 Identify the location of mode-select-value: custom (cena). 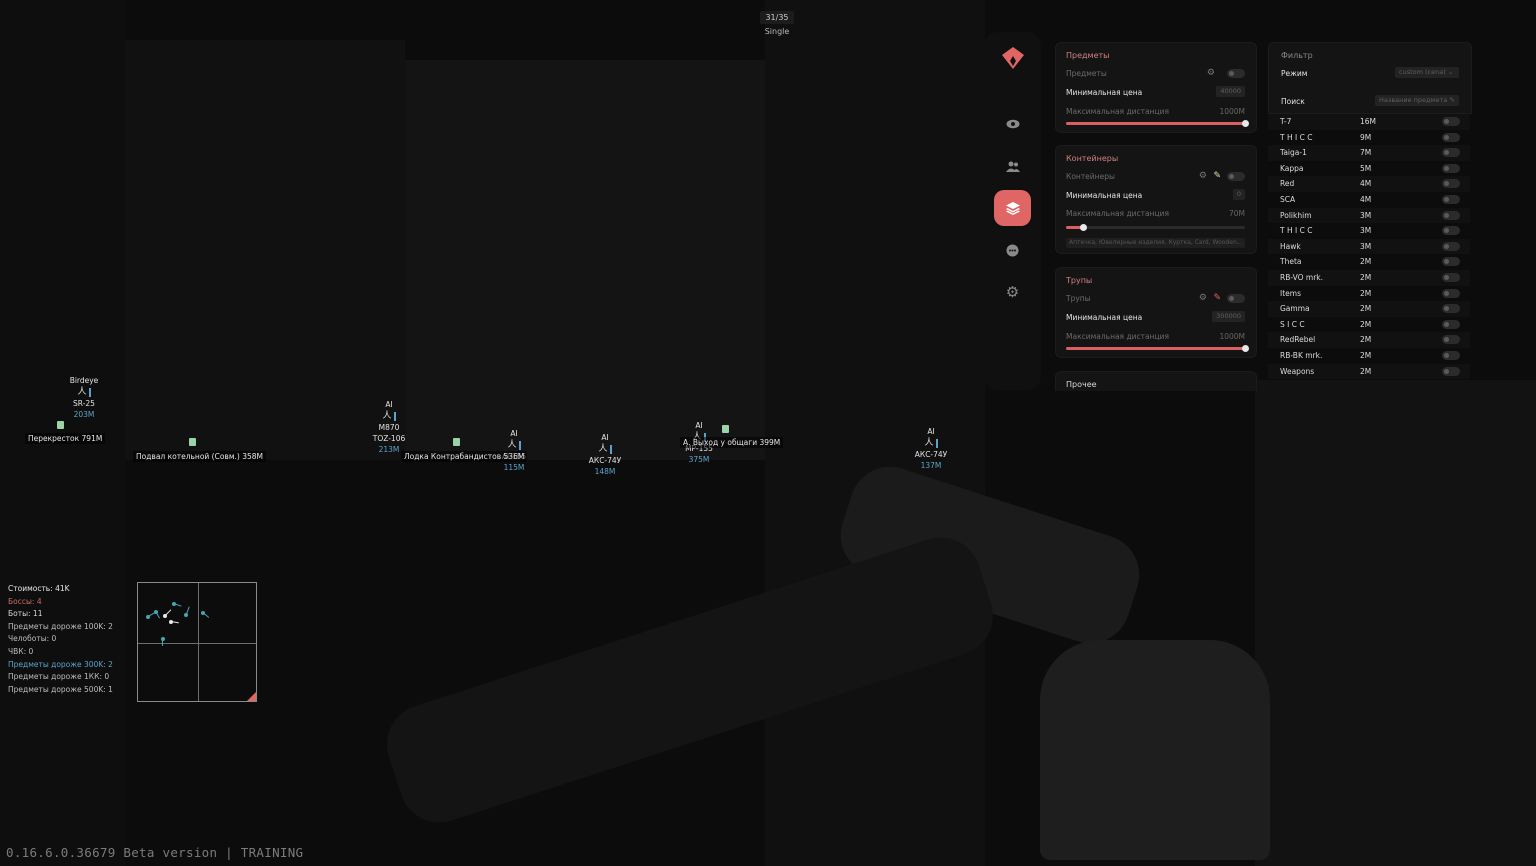
(1422, 72).